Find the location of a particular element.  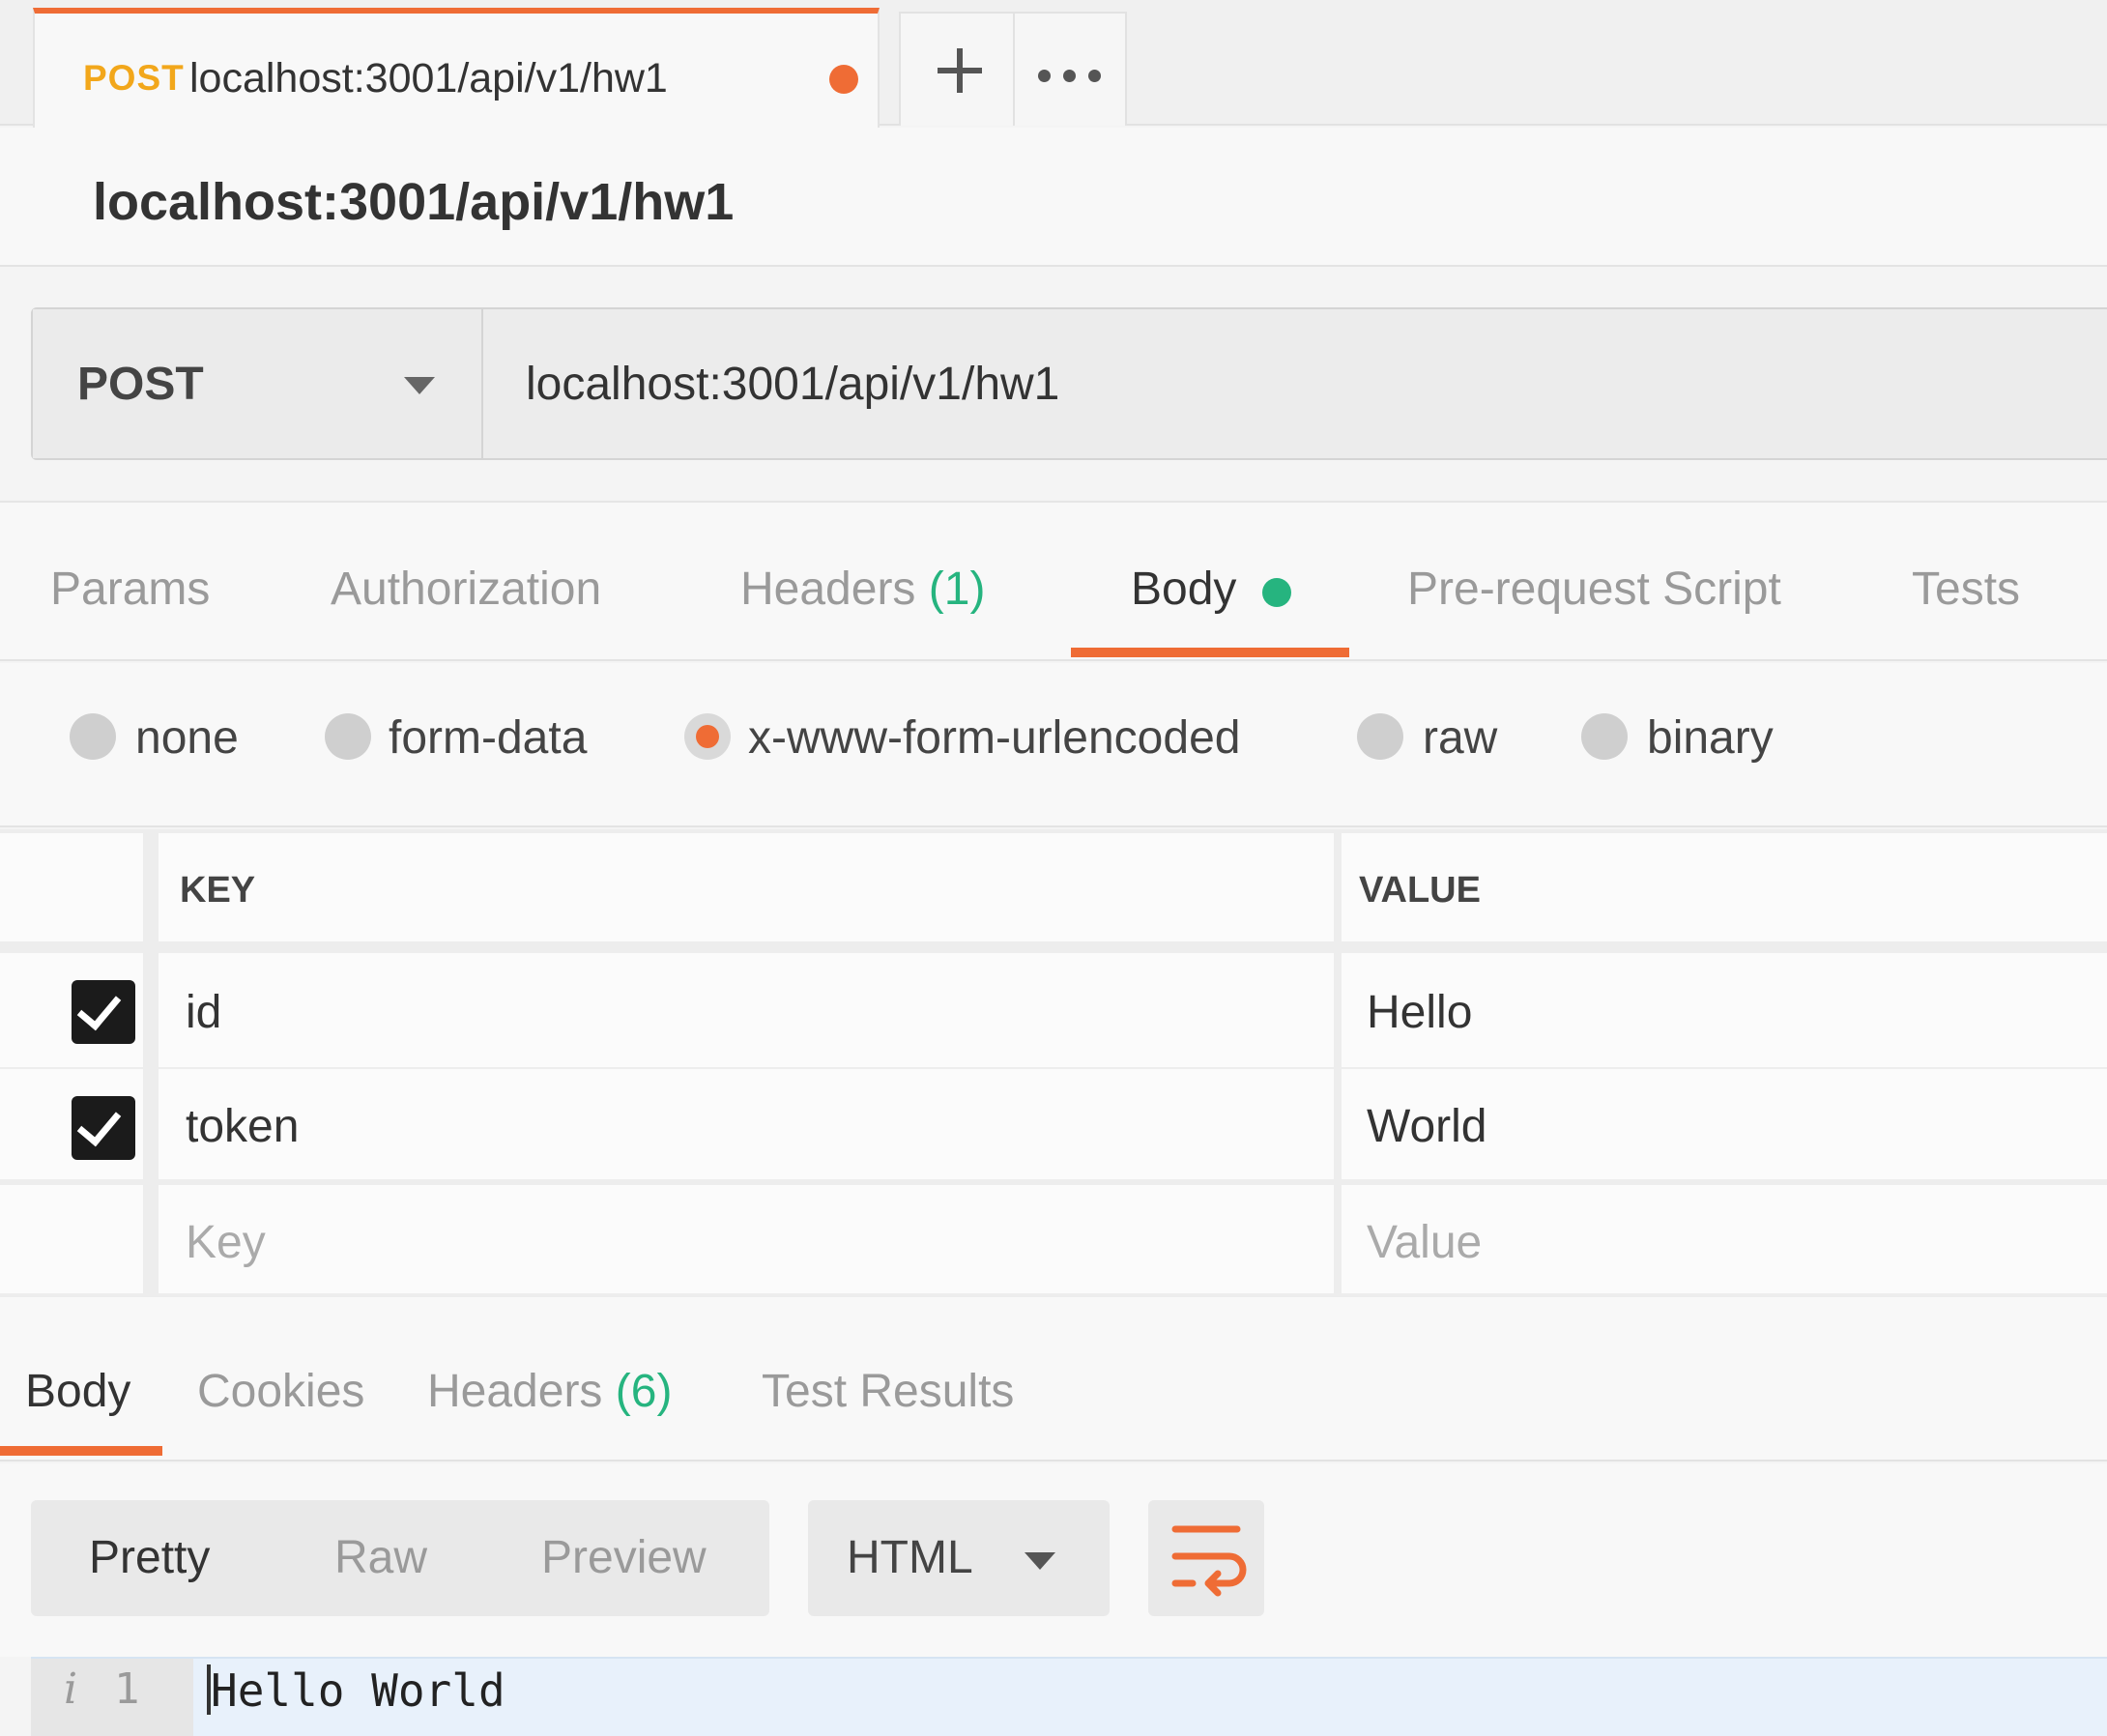

response-tab-body-label: Body is located at coordinates (78, 1391).